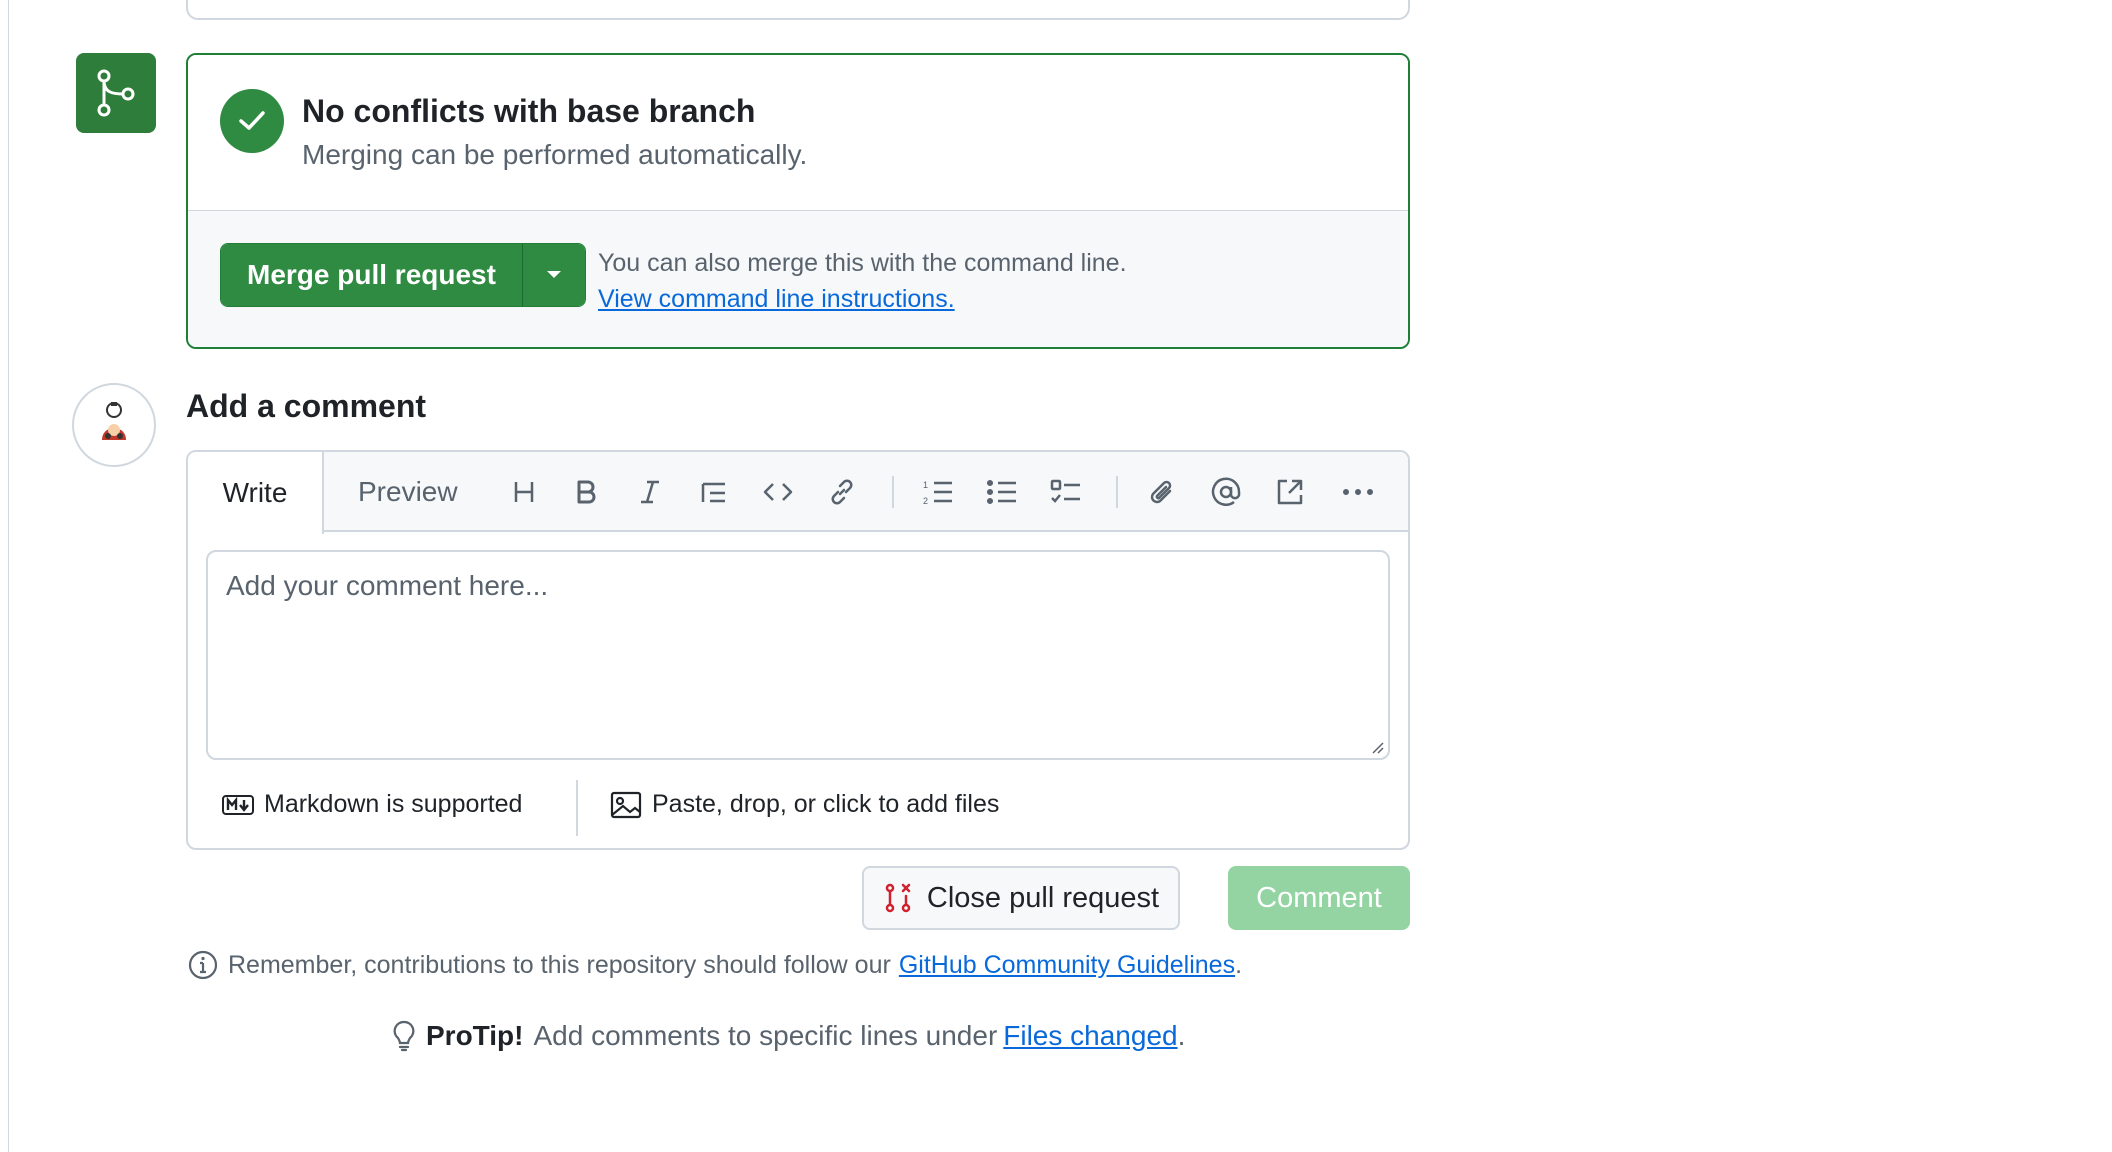 This screenshot has width=2112, height=1152. Describe the element at coordinates (765, 1035) in the screenshot. I see `protip-text: Add comments to specific lines under` at that location.